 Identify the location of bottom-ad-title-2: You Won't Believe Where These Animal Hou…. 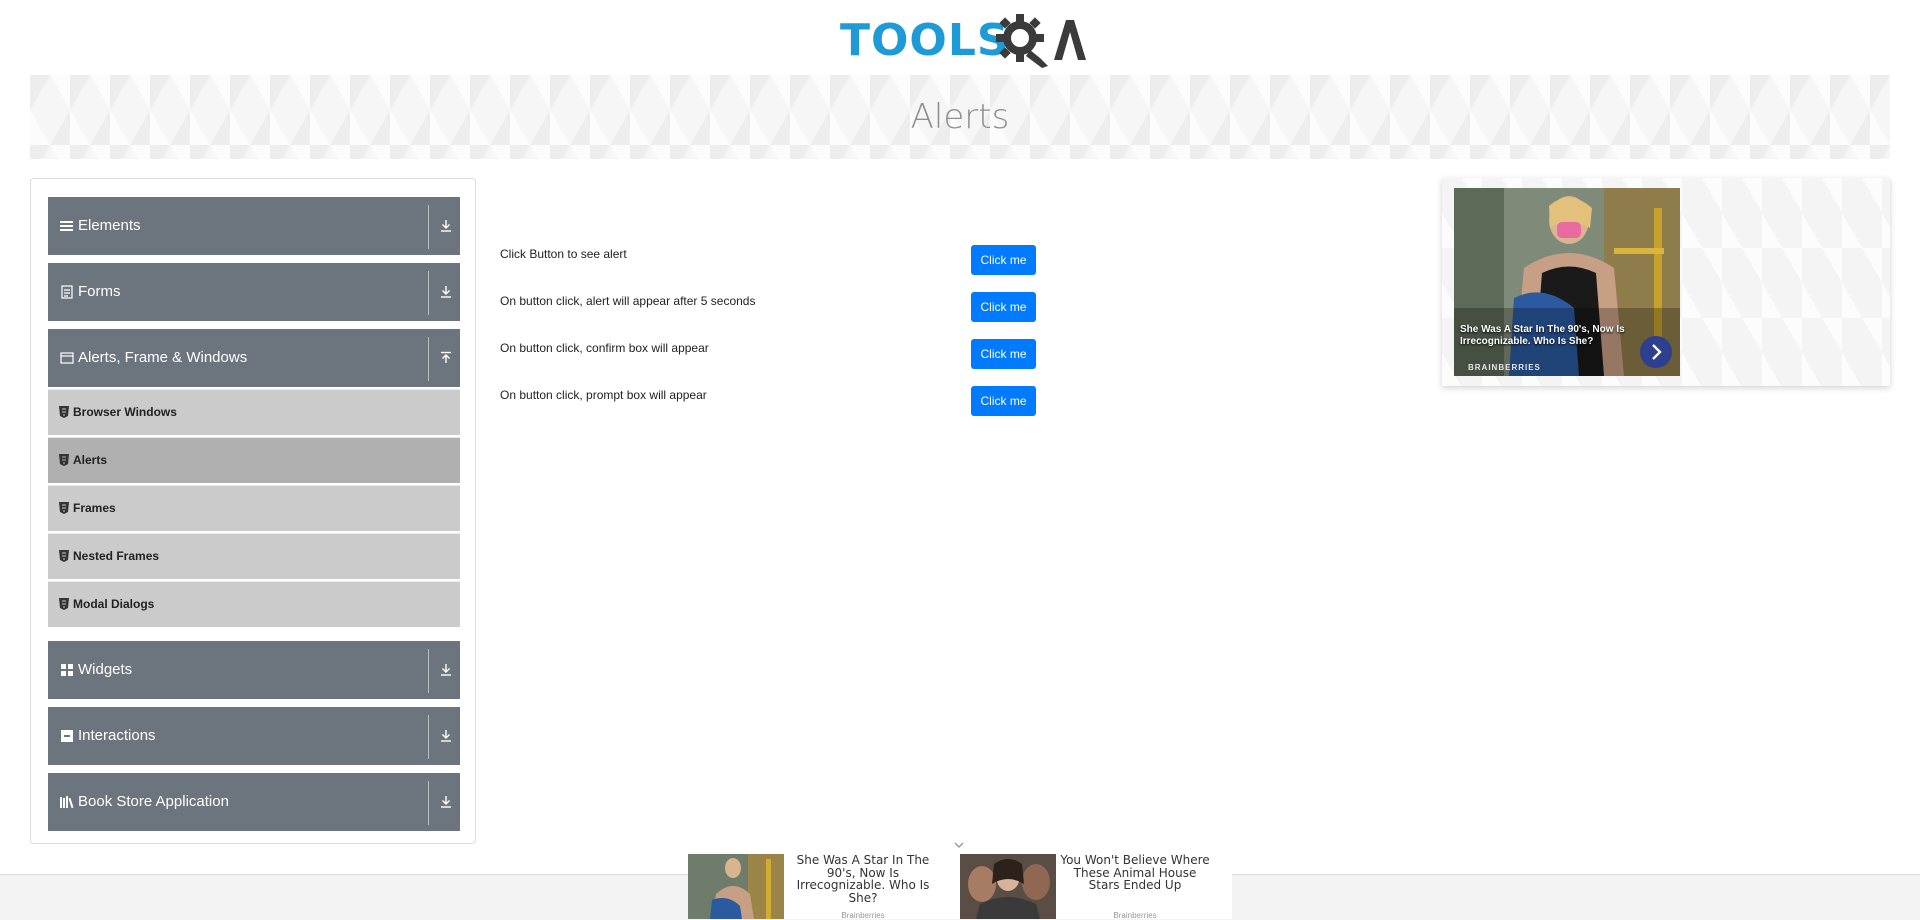
(1135, 873).